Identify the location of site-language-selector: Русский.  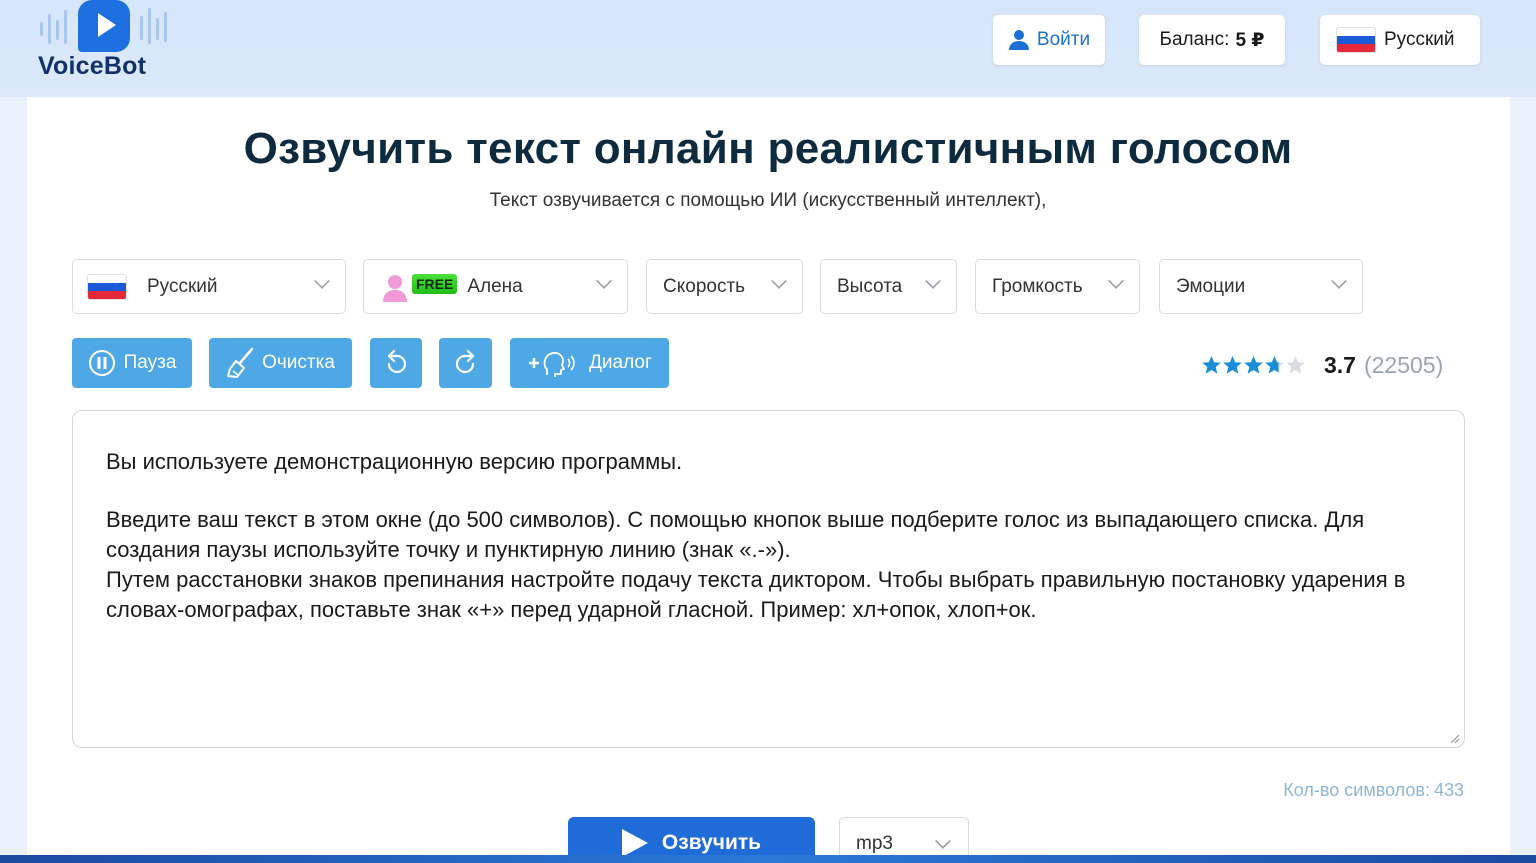
(1400, 40).